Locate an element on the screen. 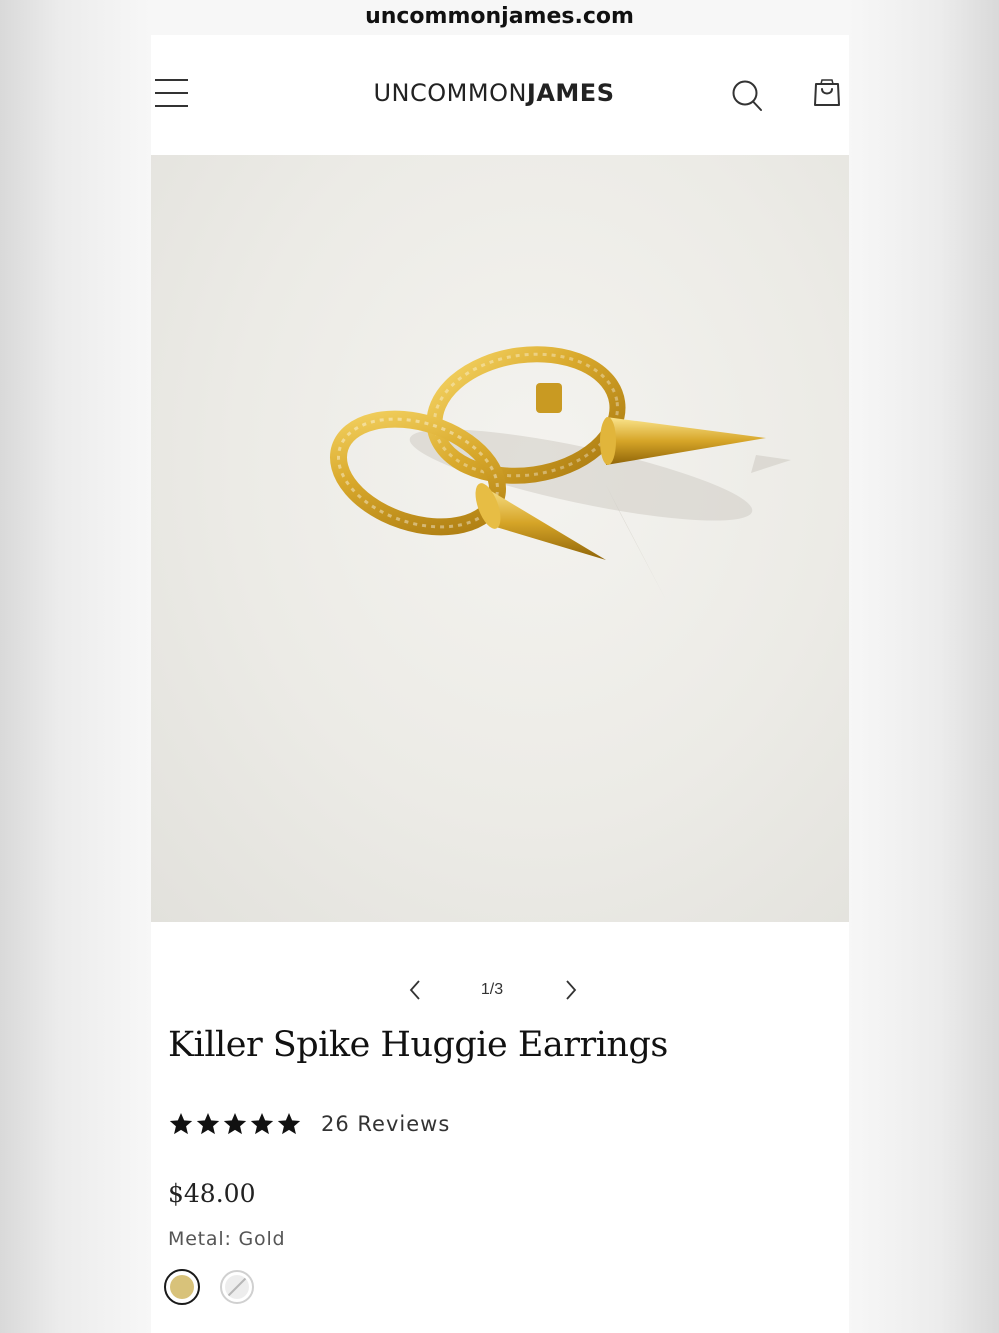 Image resolution: width=999 pixels, height=1333 pixels. chevron-right-icon is located at coordinates (570, 990).